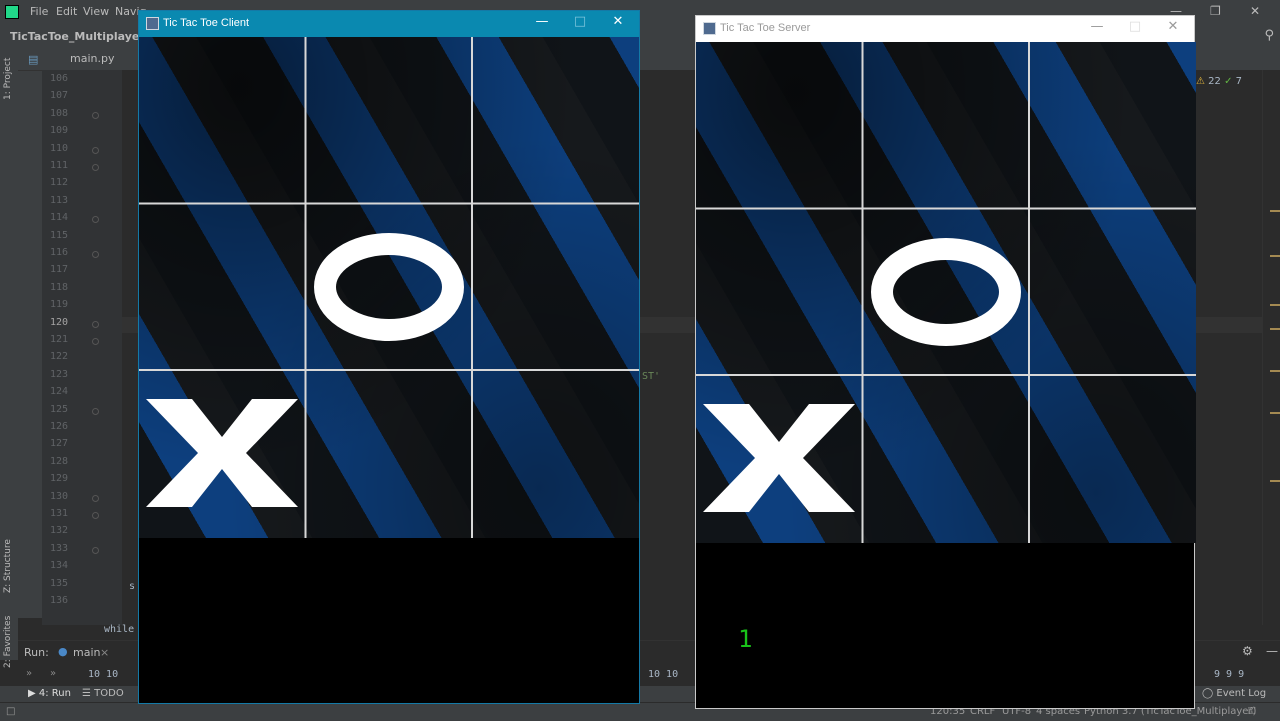 This screenshot has width=1280, height=721. I want to click on warning-count: 22, so click(1214, 81).